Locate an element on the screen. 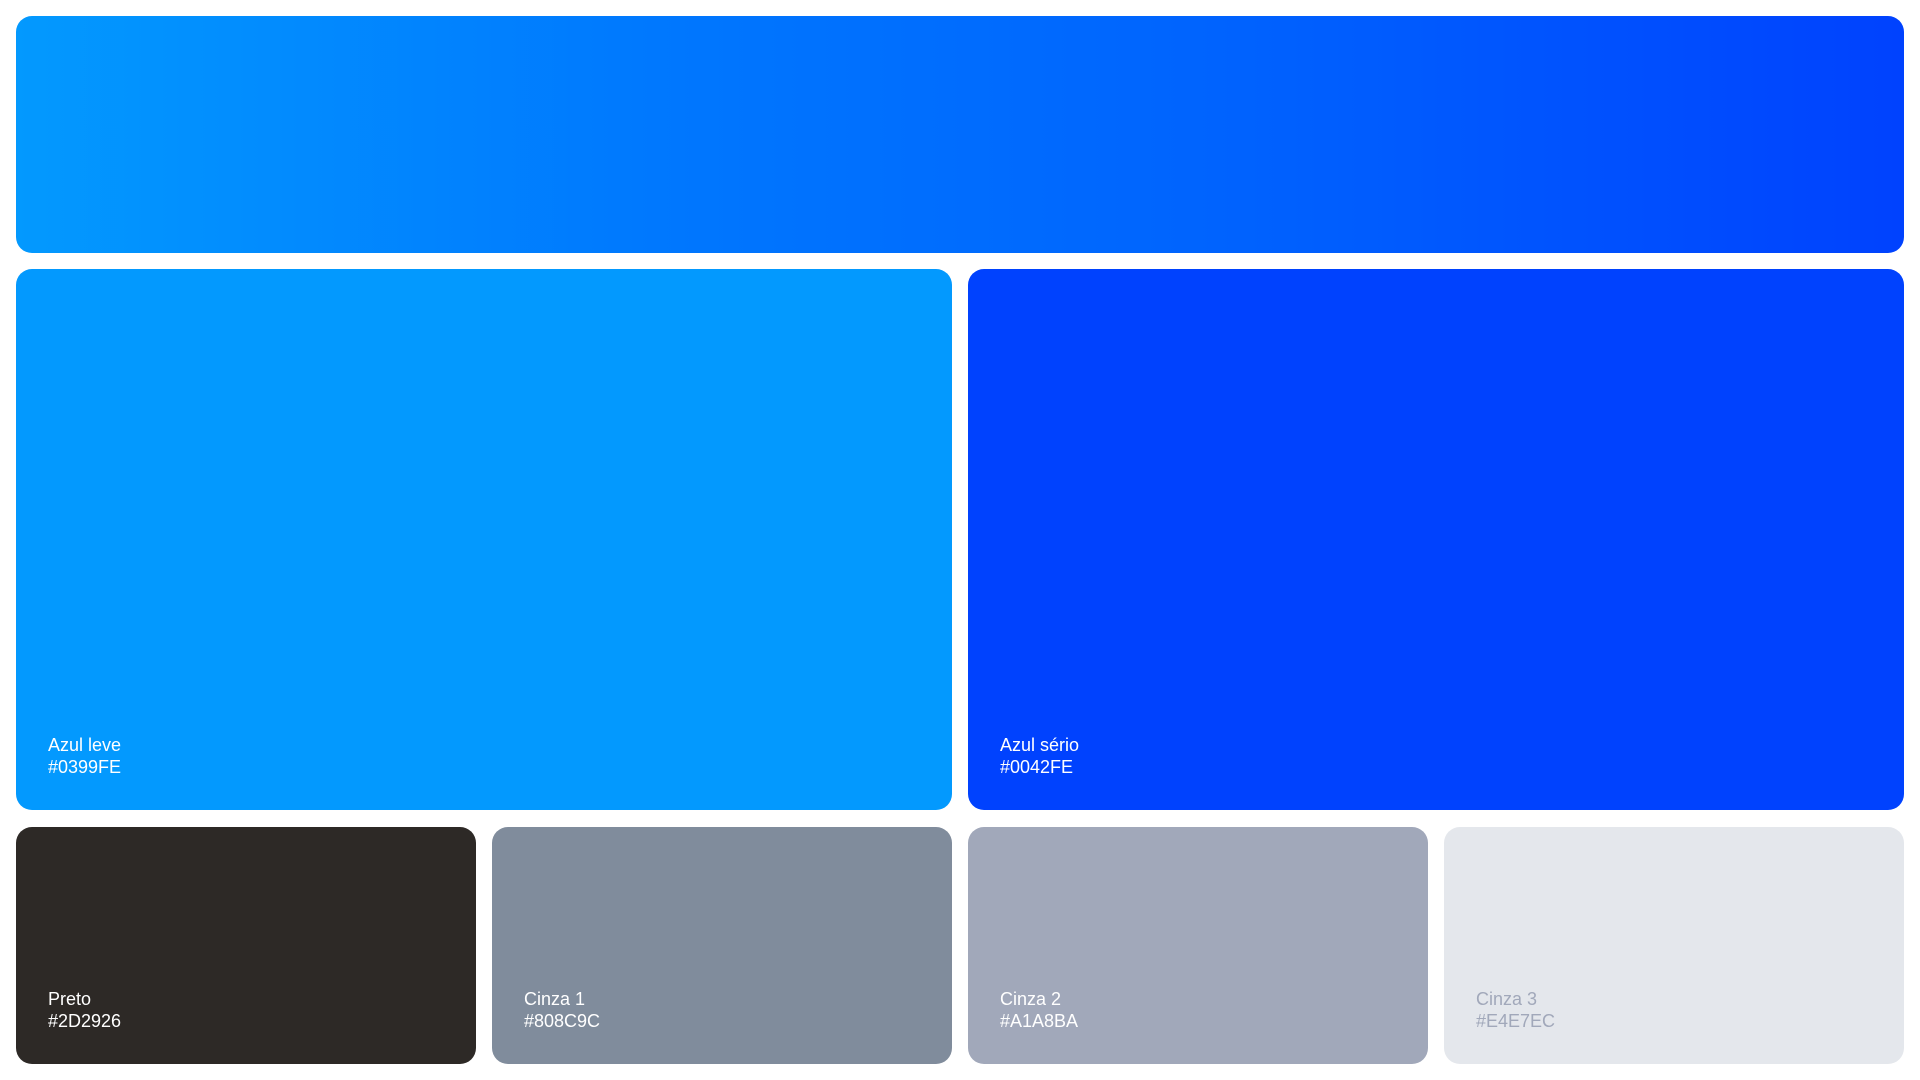 This screenshot has width=1920, height=1080. swatch-preto: Preto #2D2926 is located at coordinates (246, 945).